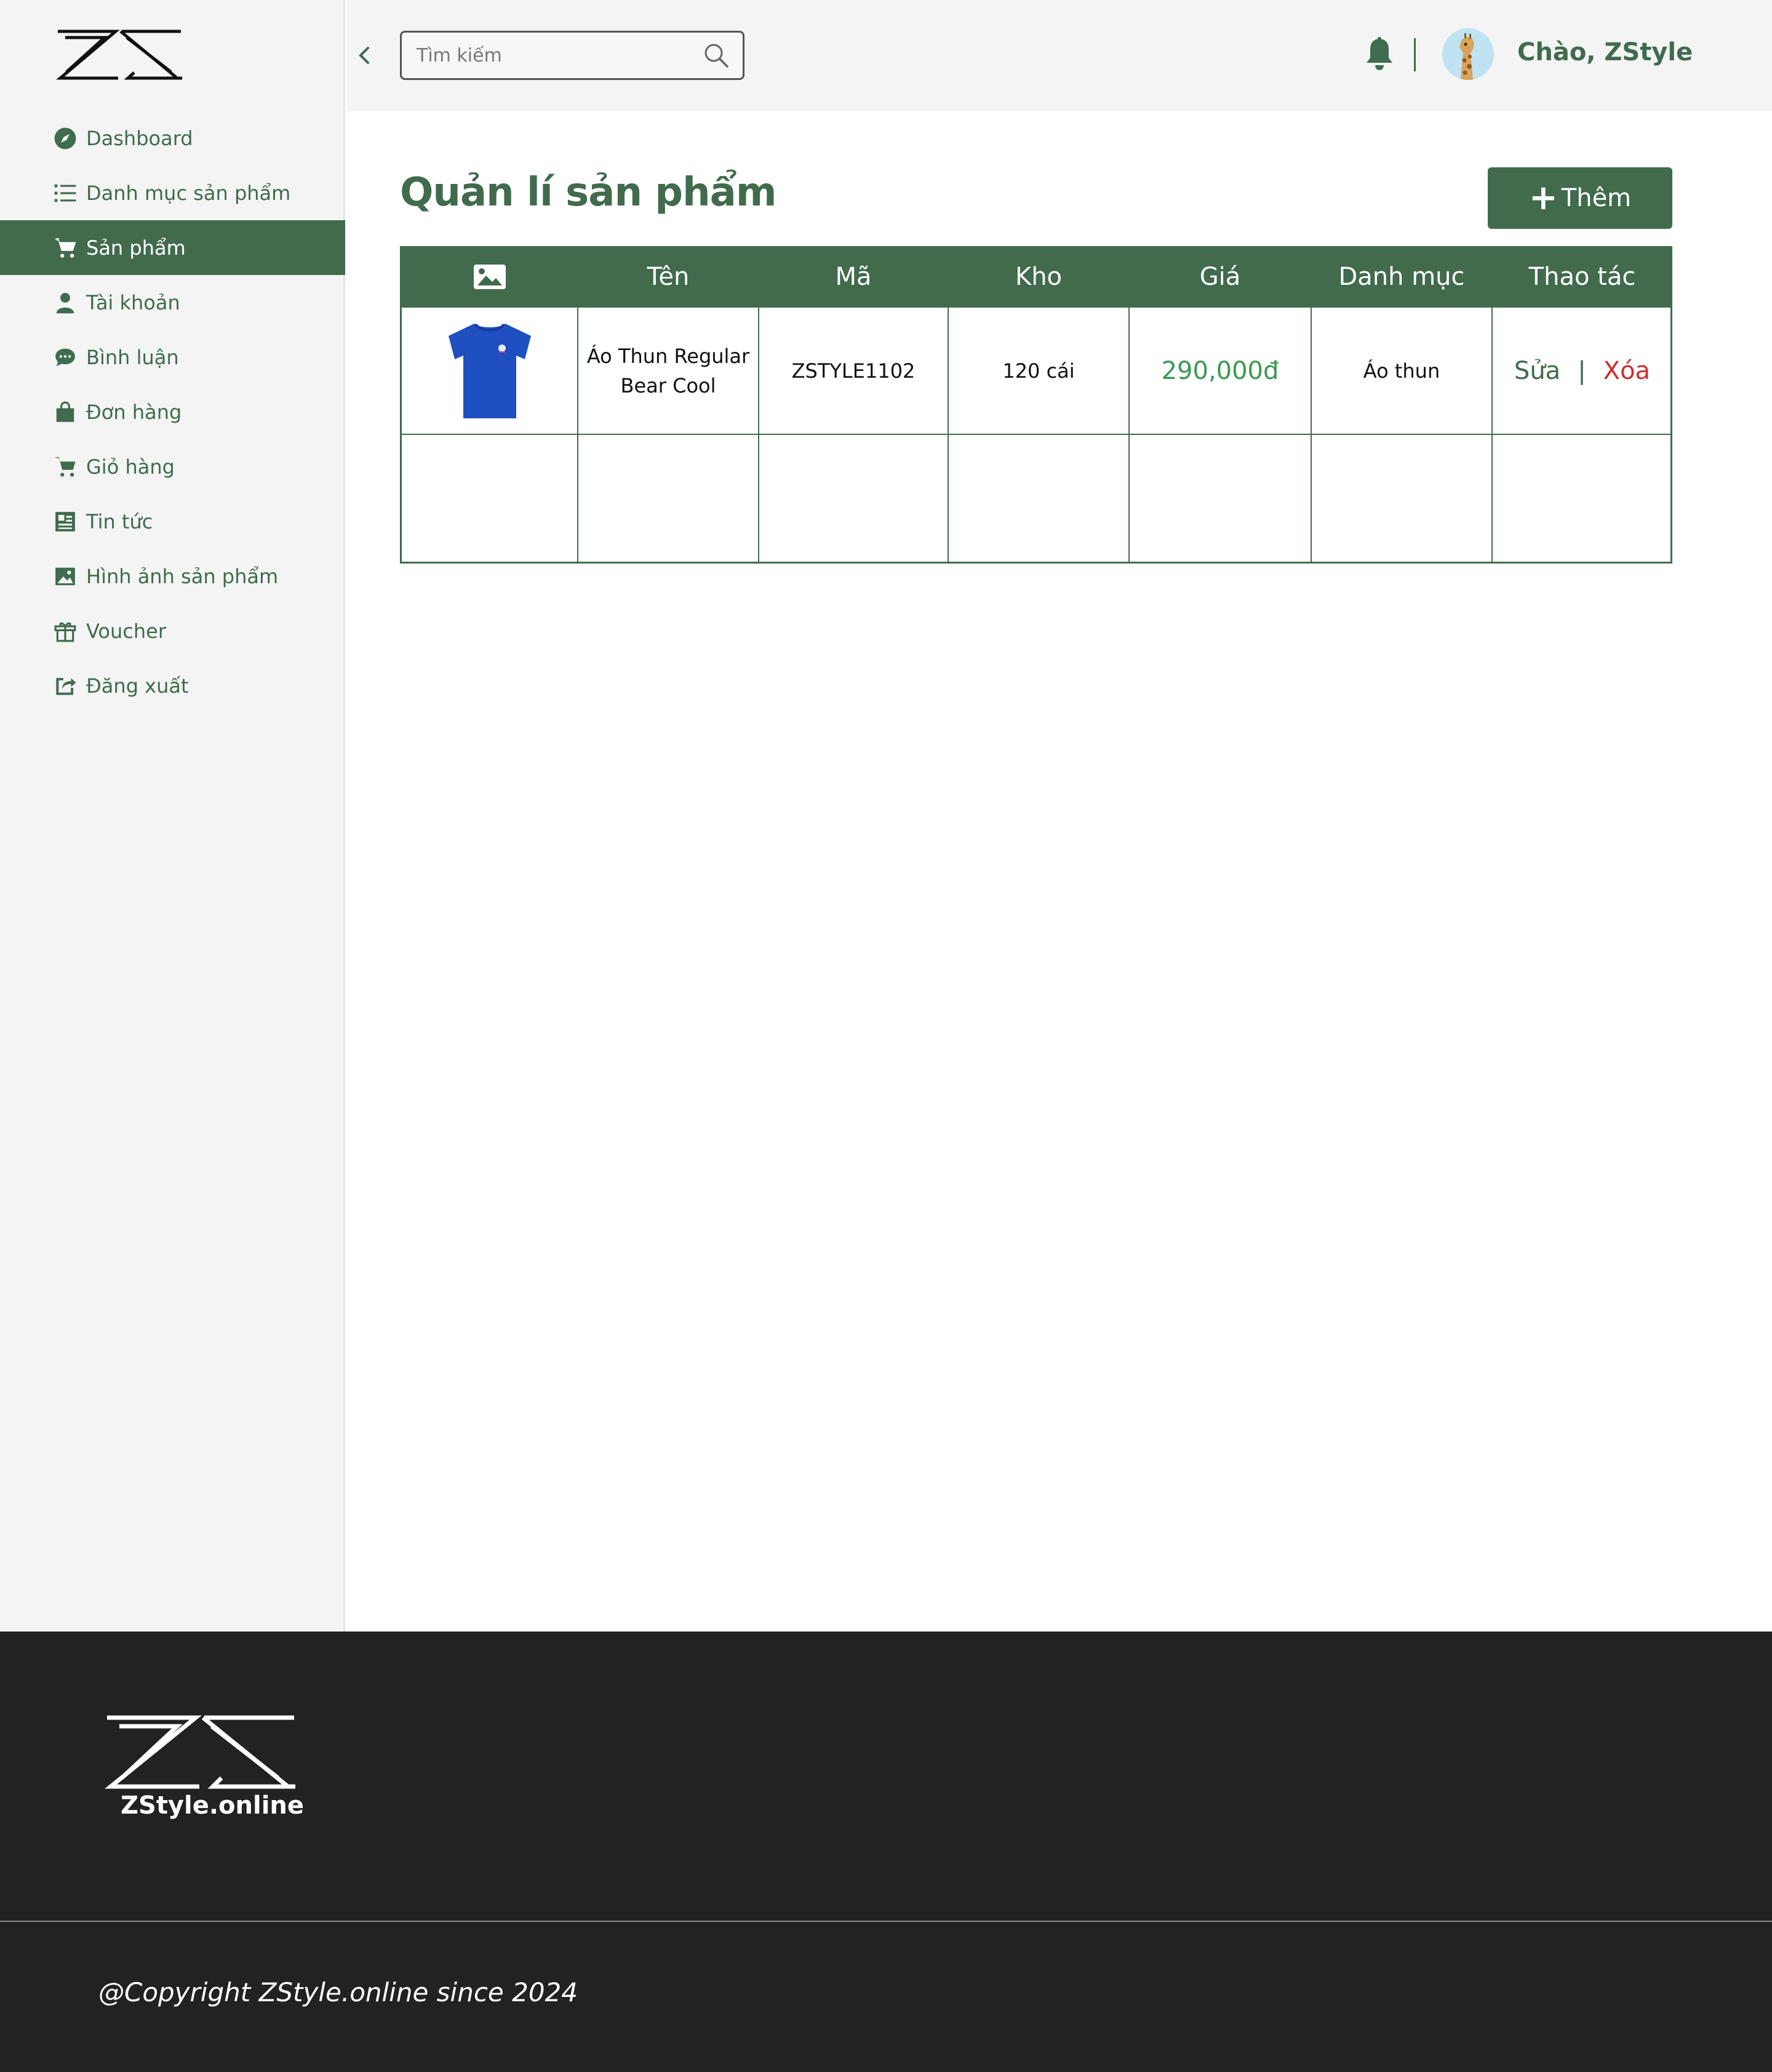 The image size is (1772, 2072). Describe the element at coordinates (66, 522) in the screenshot. I see `newspaper-icon` at that location.